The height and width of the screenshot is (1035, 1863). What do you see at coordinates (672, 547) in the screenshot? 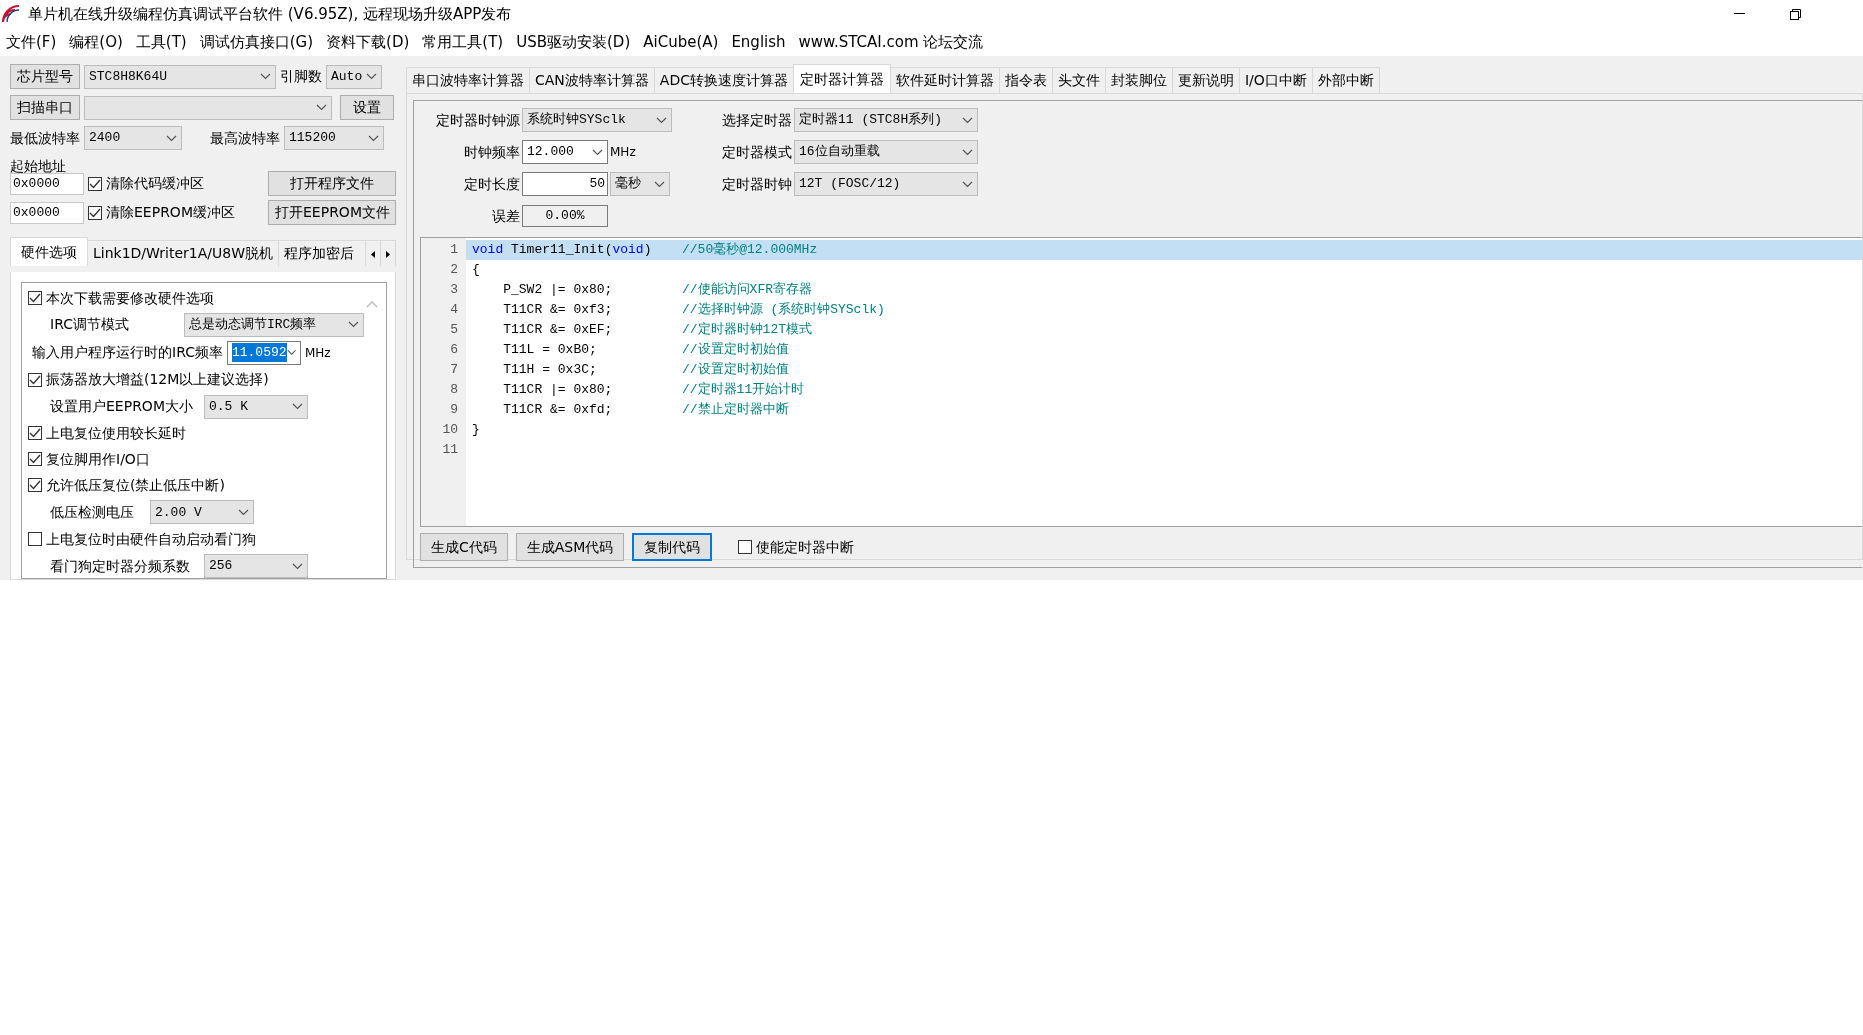
I see `button: 复制代码` at bounding box center [672, 547].